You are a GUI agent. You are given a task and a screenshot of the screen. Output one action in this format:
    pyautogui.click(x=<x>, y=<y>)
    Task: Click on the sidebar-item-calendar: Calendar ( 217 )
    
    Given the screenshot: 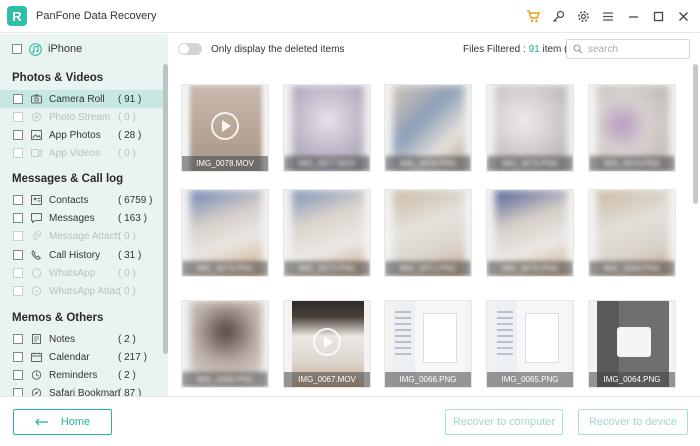 What is the action you would take?
    pyautogui.click(x=82, y=357)
    